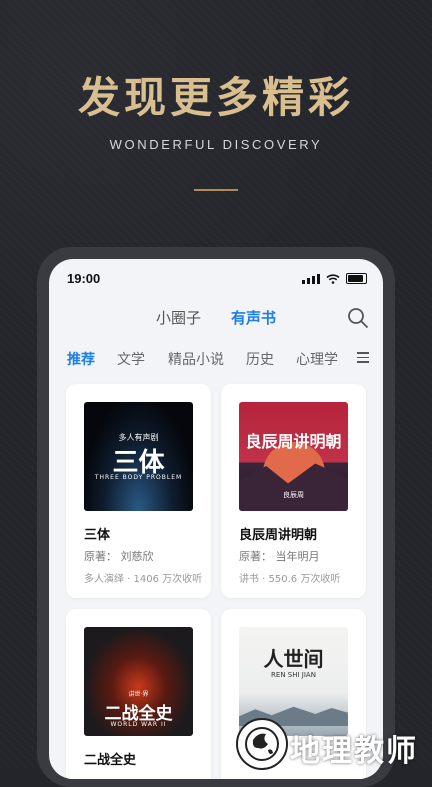  Describe the element at coordinates (290, 579) in the screenshot. I see `book-meta: 讲书 · 550.6 万次收听` at that location.